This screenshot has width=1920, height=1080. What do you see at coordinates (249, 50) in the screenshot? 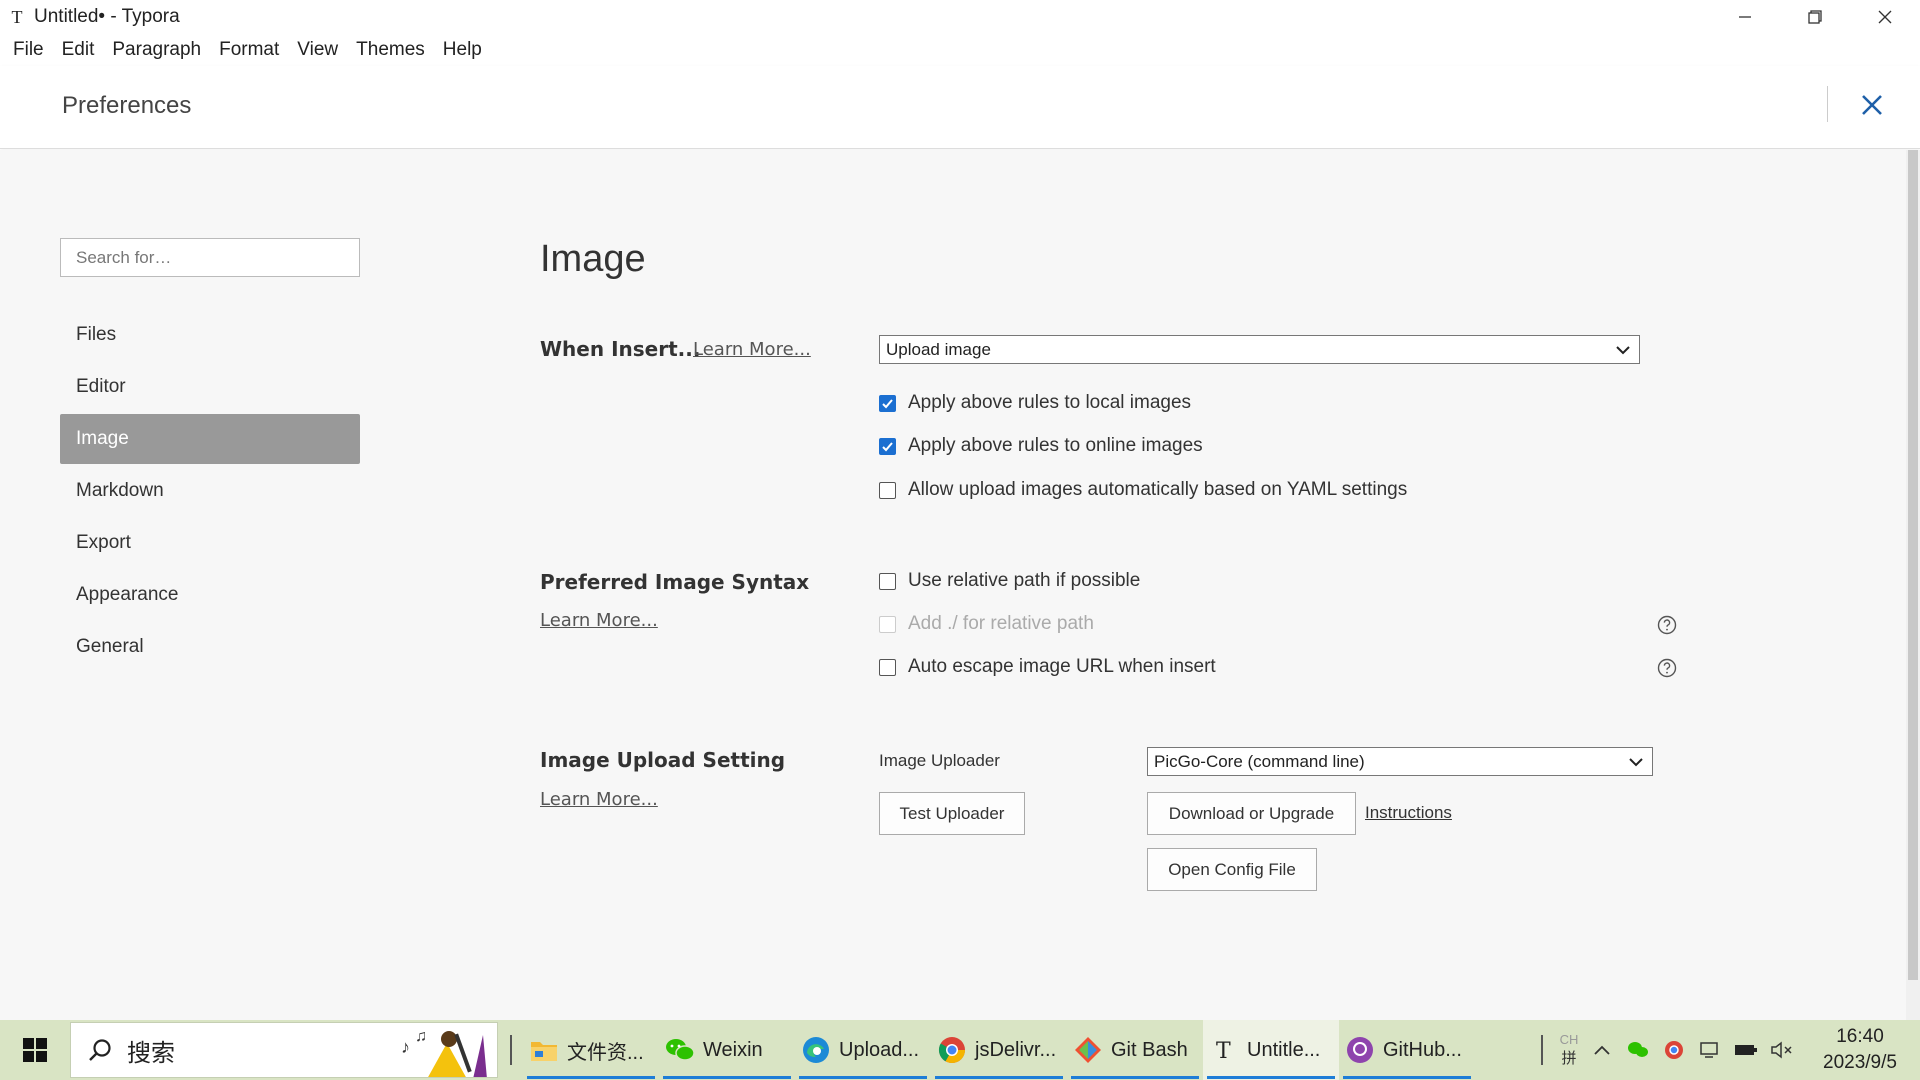
I see `menu-format: Format` at bounding box center [249, 50].